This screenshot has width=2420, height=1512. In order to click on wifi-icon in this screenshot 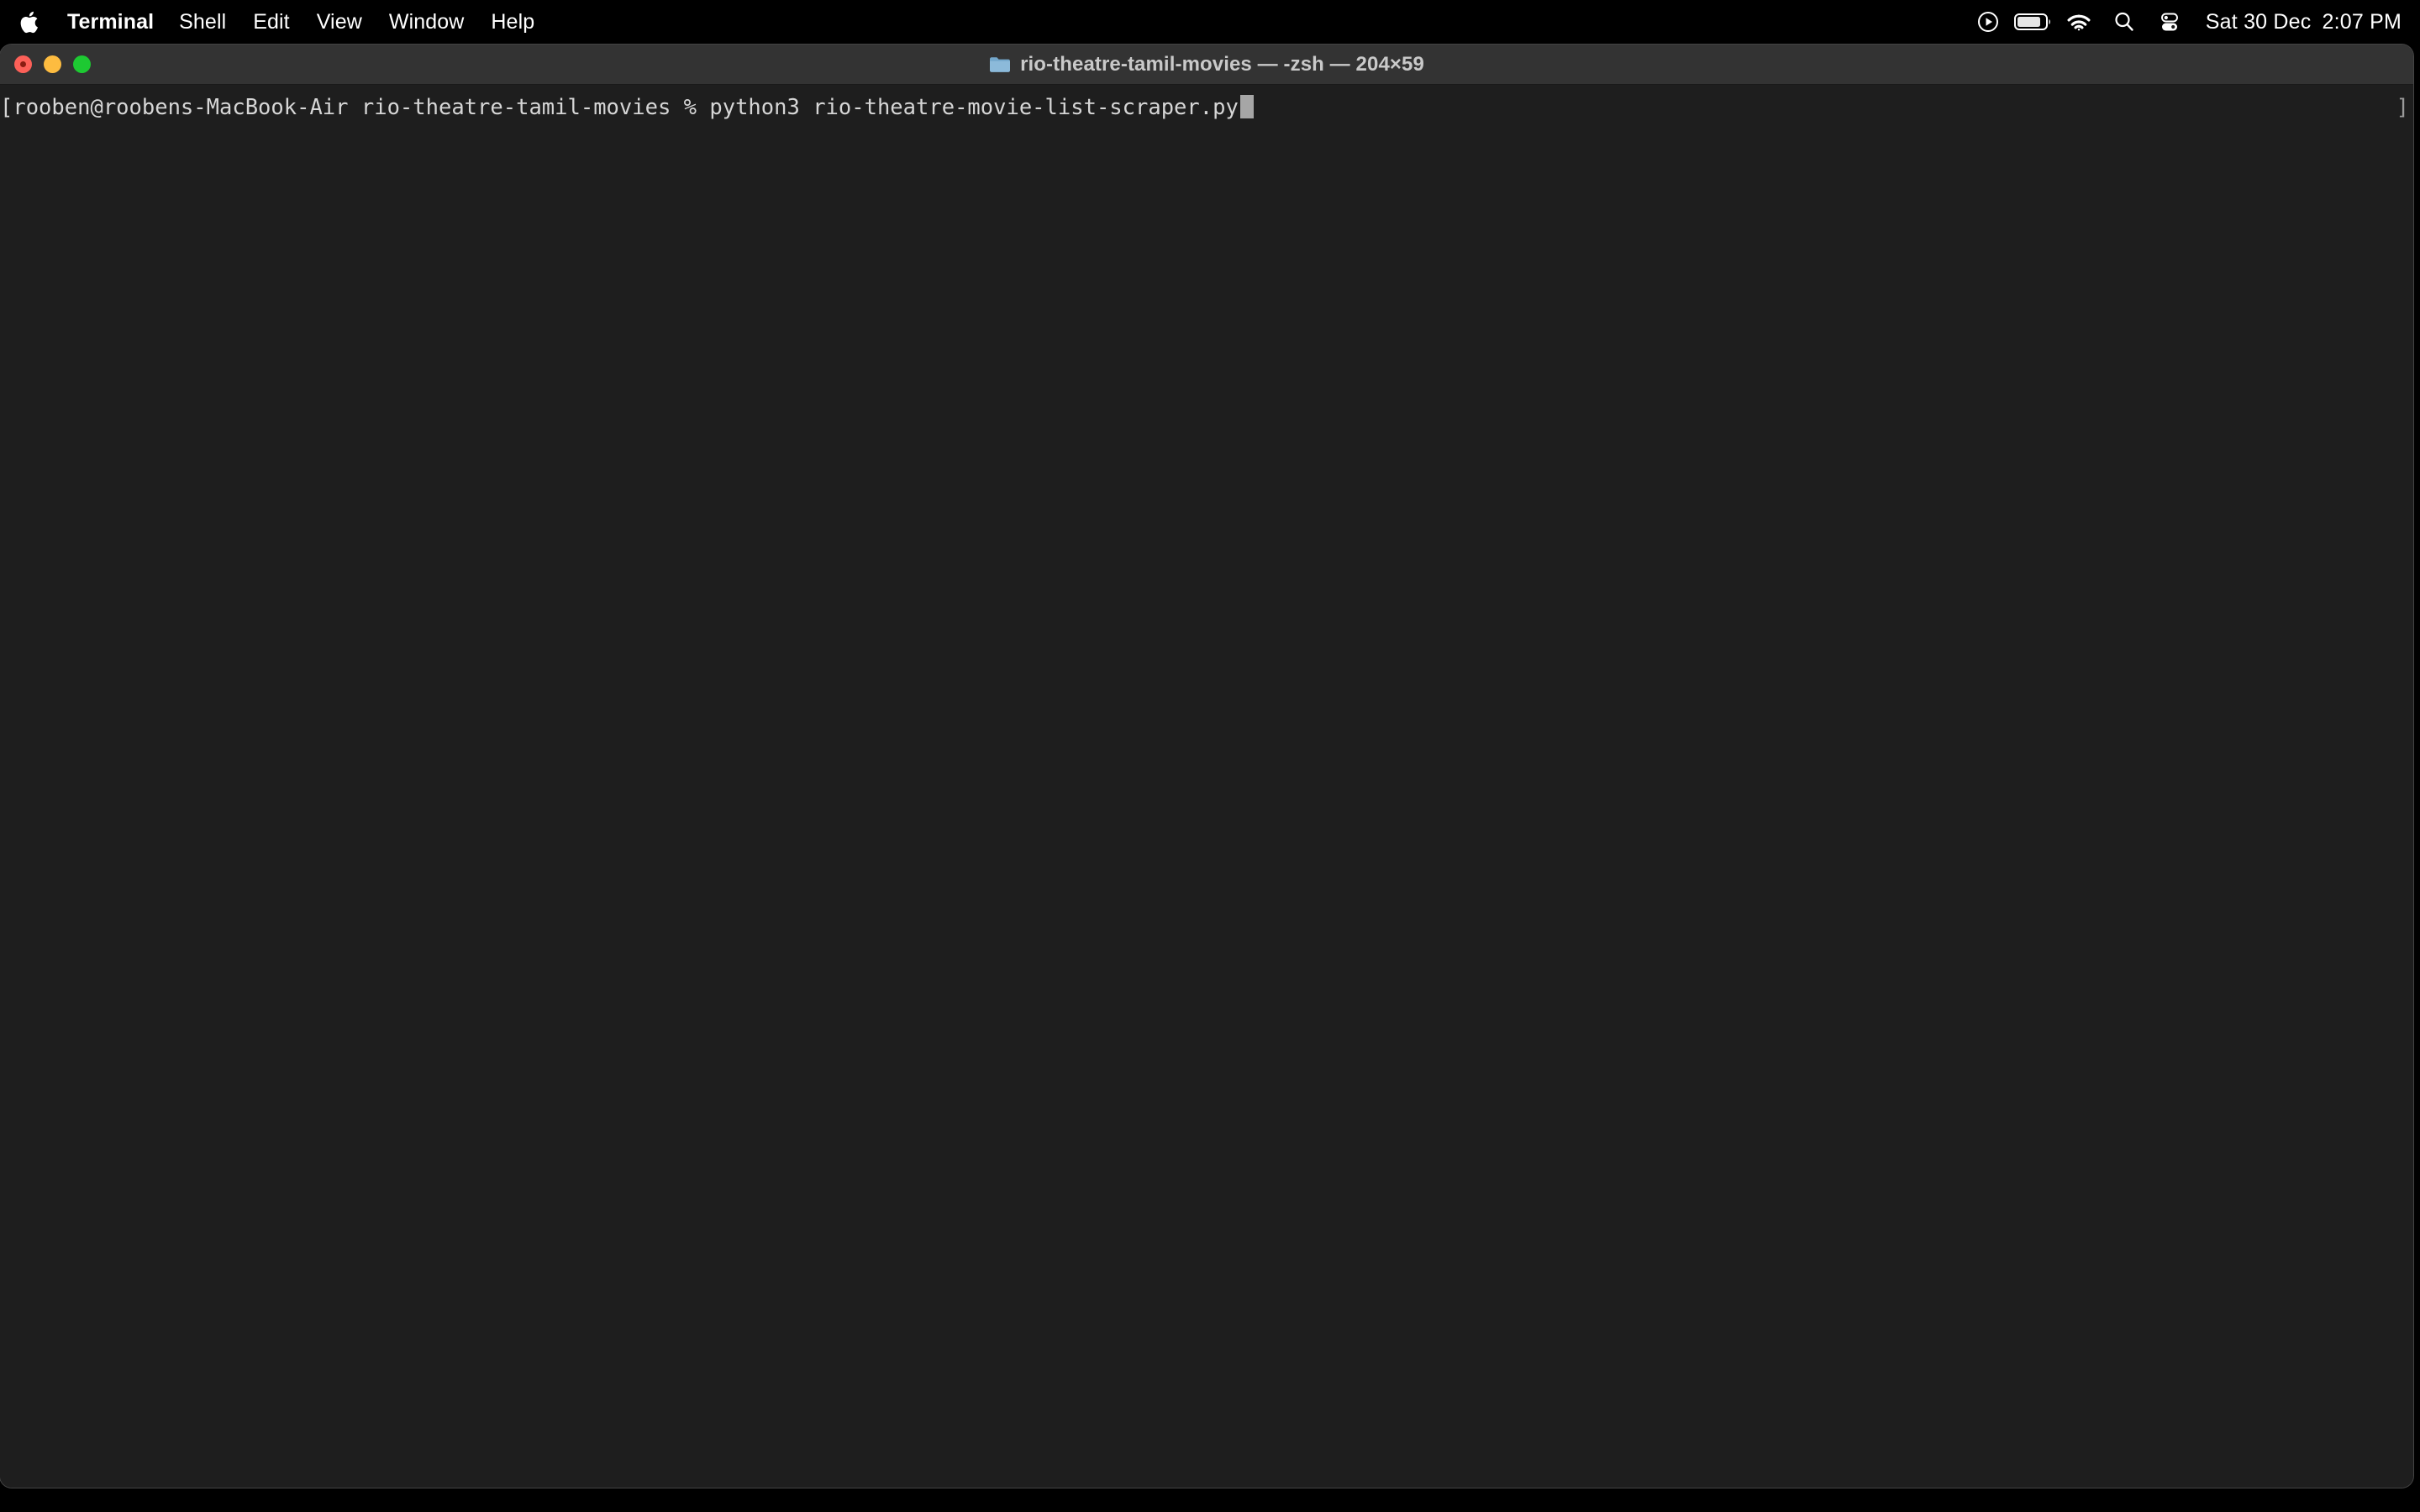, I will do `click(2079, 22)`.